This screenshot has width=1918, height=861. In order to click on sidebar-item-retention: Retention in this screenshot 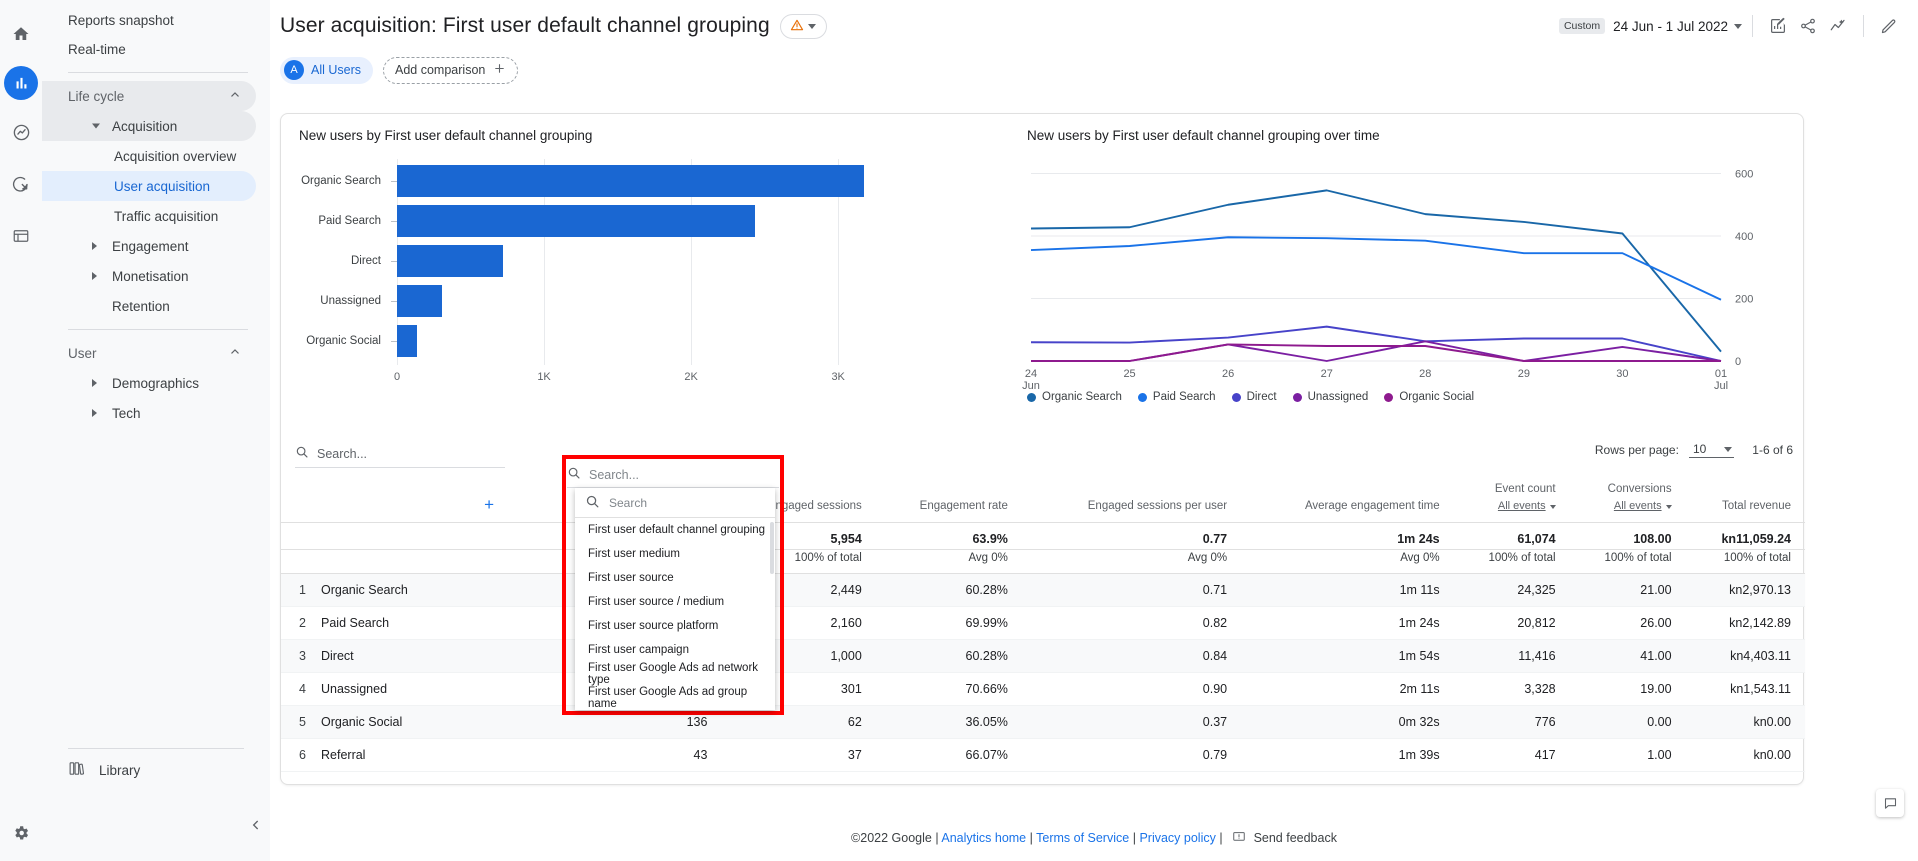, I will do `click(149, 306)`.